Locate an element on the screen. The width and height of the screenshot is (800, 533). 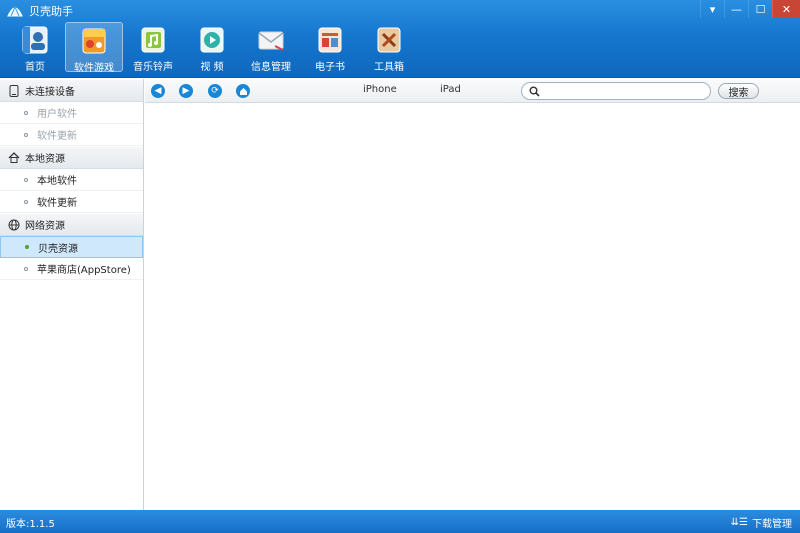
window-controls: ▾ — ☐ ✕ is located at coordinates (750, 9).